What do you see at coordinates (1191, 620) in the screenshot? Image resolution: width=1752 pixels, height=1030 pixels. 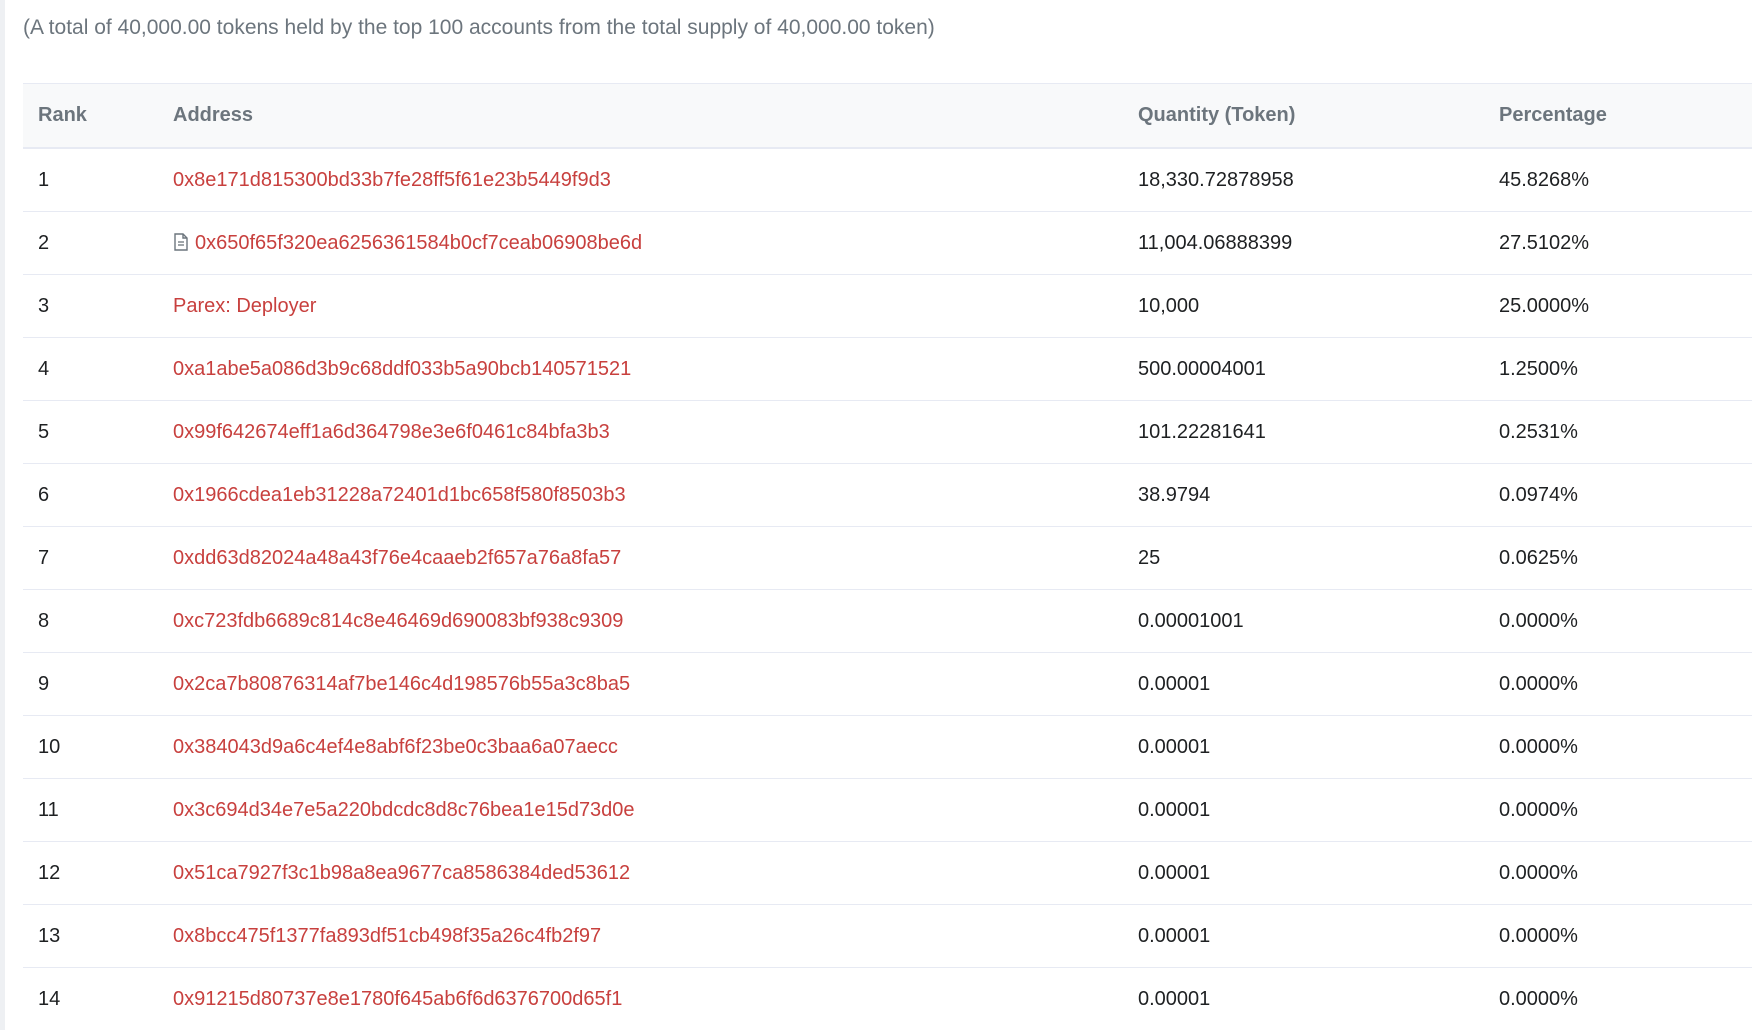 I see `quantity-value: 0.00001001` at bounding box center [1191, 620].